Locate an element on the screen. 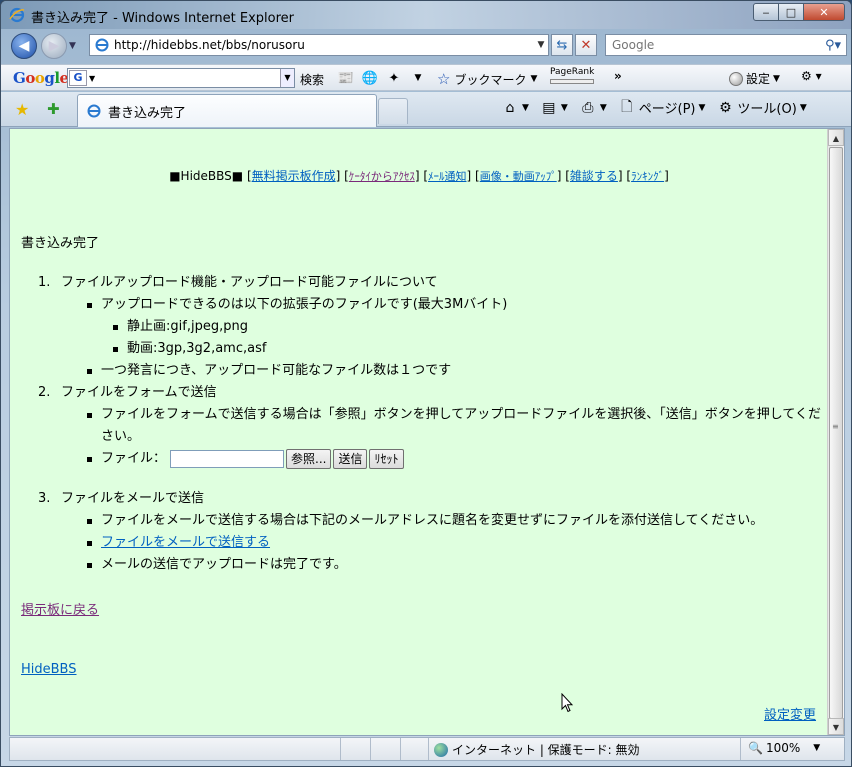 Image resolution: width=852 pixels, height=767 pixels. pagerank-meter: PageRank is located at coordinates (572, 75).